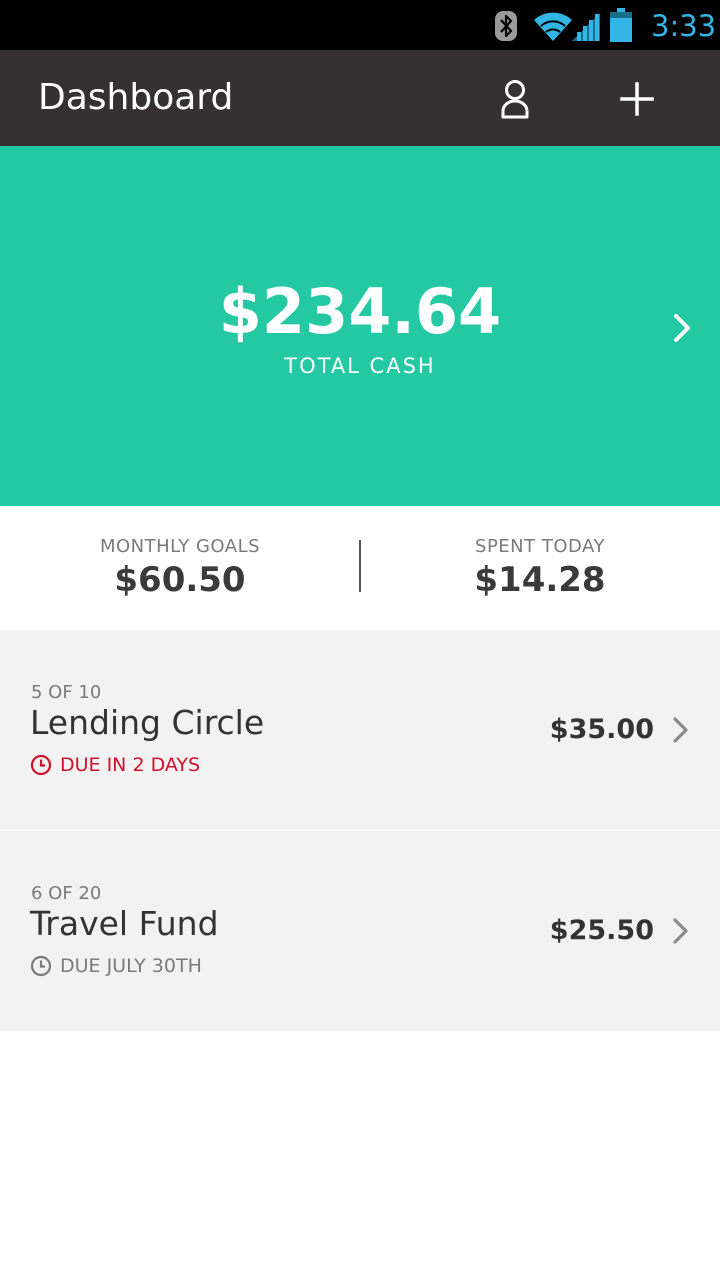 The image size is (720, 1280). I want to click on spent-today-label: SPENT TODAY, so click(540, 546).